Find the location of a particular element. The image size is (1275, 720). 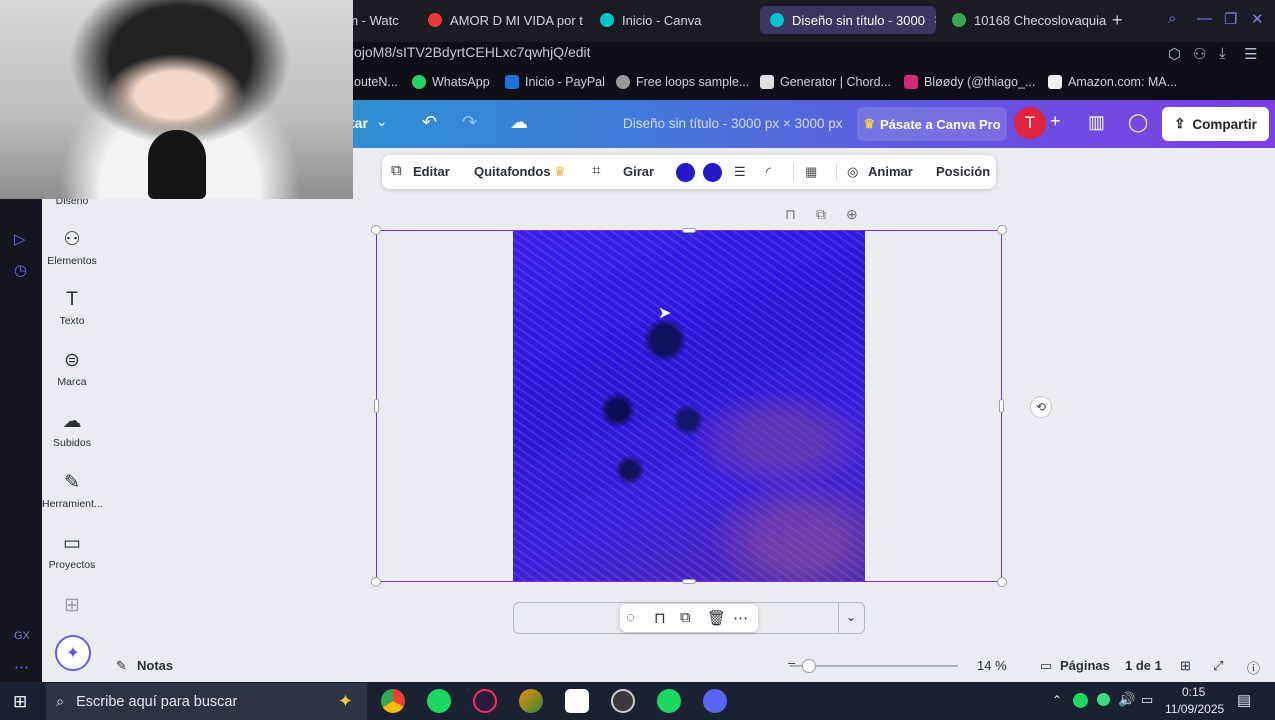

tray-expand-icon: ⌃ is located at coordinates (1057, 700).